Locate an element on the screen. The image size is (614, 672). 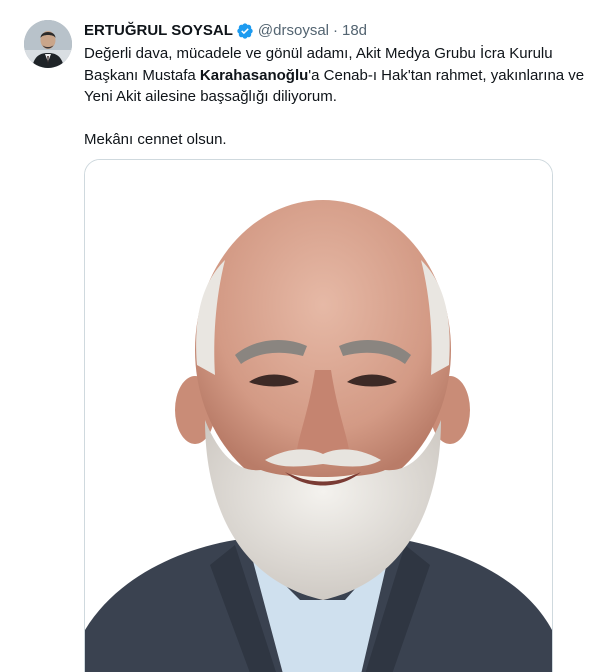
highlighted-name: Karahasanoğlu is located at coordinates (254, 75).